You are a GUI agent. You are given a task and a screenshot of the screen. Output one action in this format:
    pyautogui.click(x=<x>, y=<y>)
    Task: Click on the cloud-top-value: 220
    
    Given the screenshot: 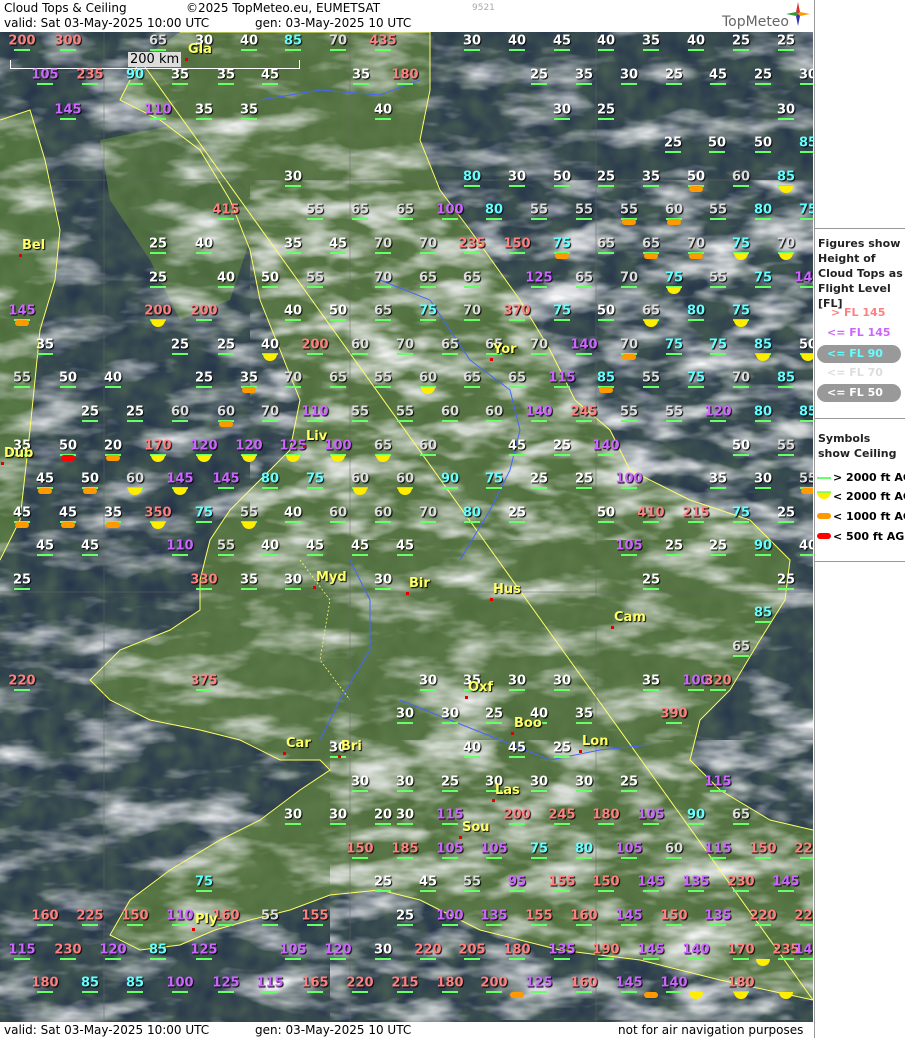 What is the action you would take?
    pyautogui.click(x=22, y=681)
    